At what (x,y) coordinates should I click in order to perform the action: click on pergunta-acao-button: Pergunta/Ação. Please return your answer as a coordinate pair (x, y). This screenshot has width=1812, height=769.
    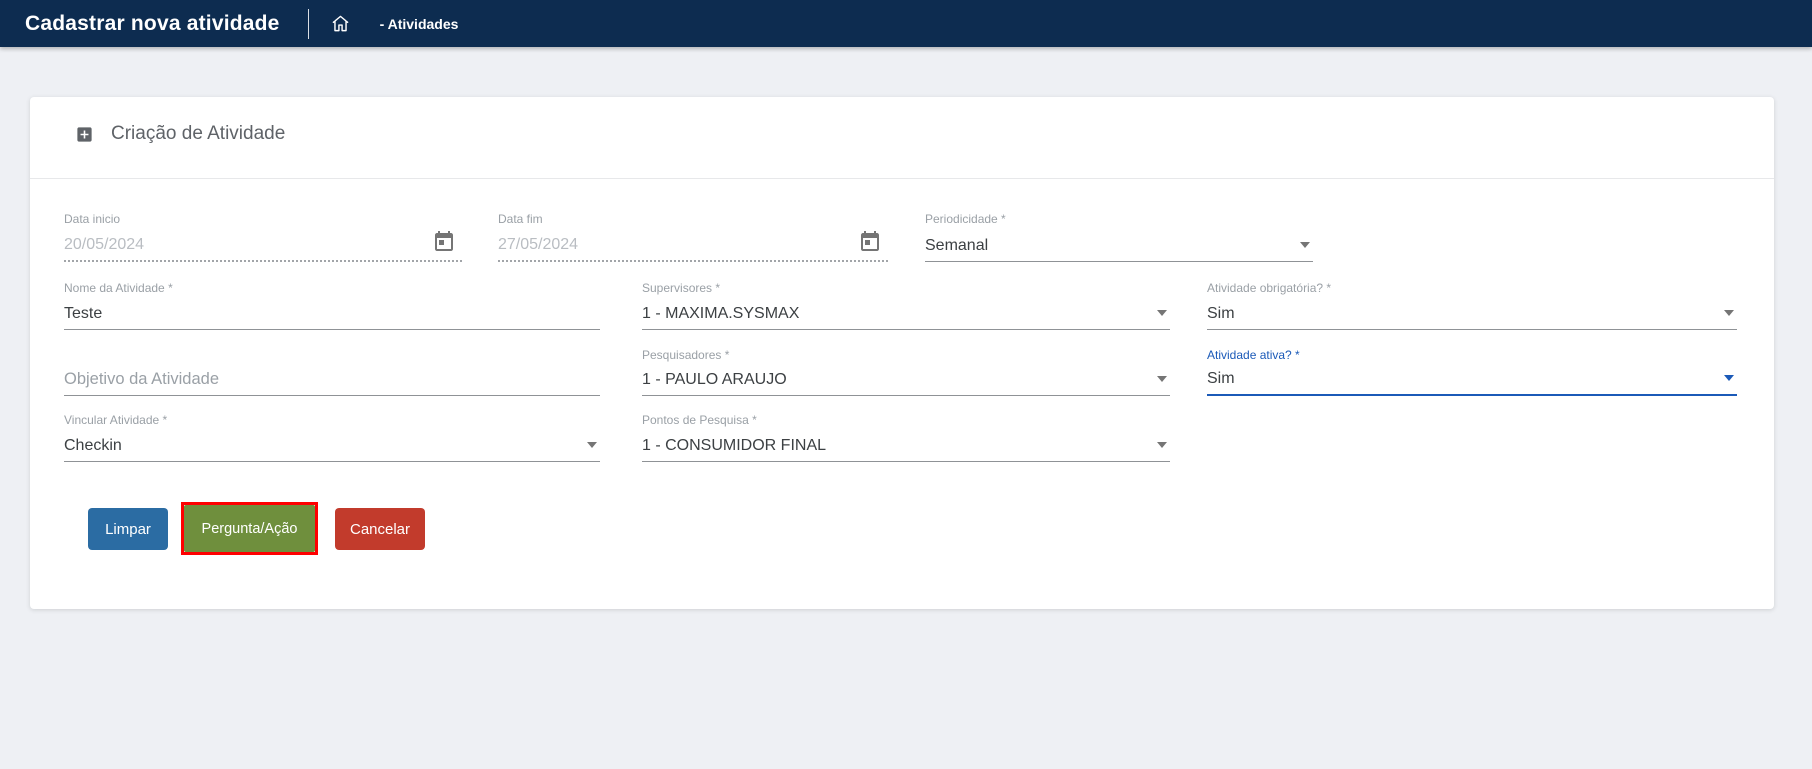
    Looking at the image, I should click on (249, 528).